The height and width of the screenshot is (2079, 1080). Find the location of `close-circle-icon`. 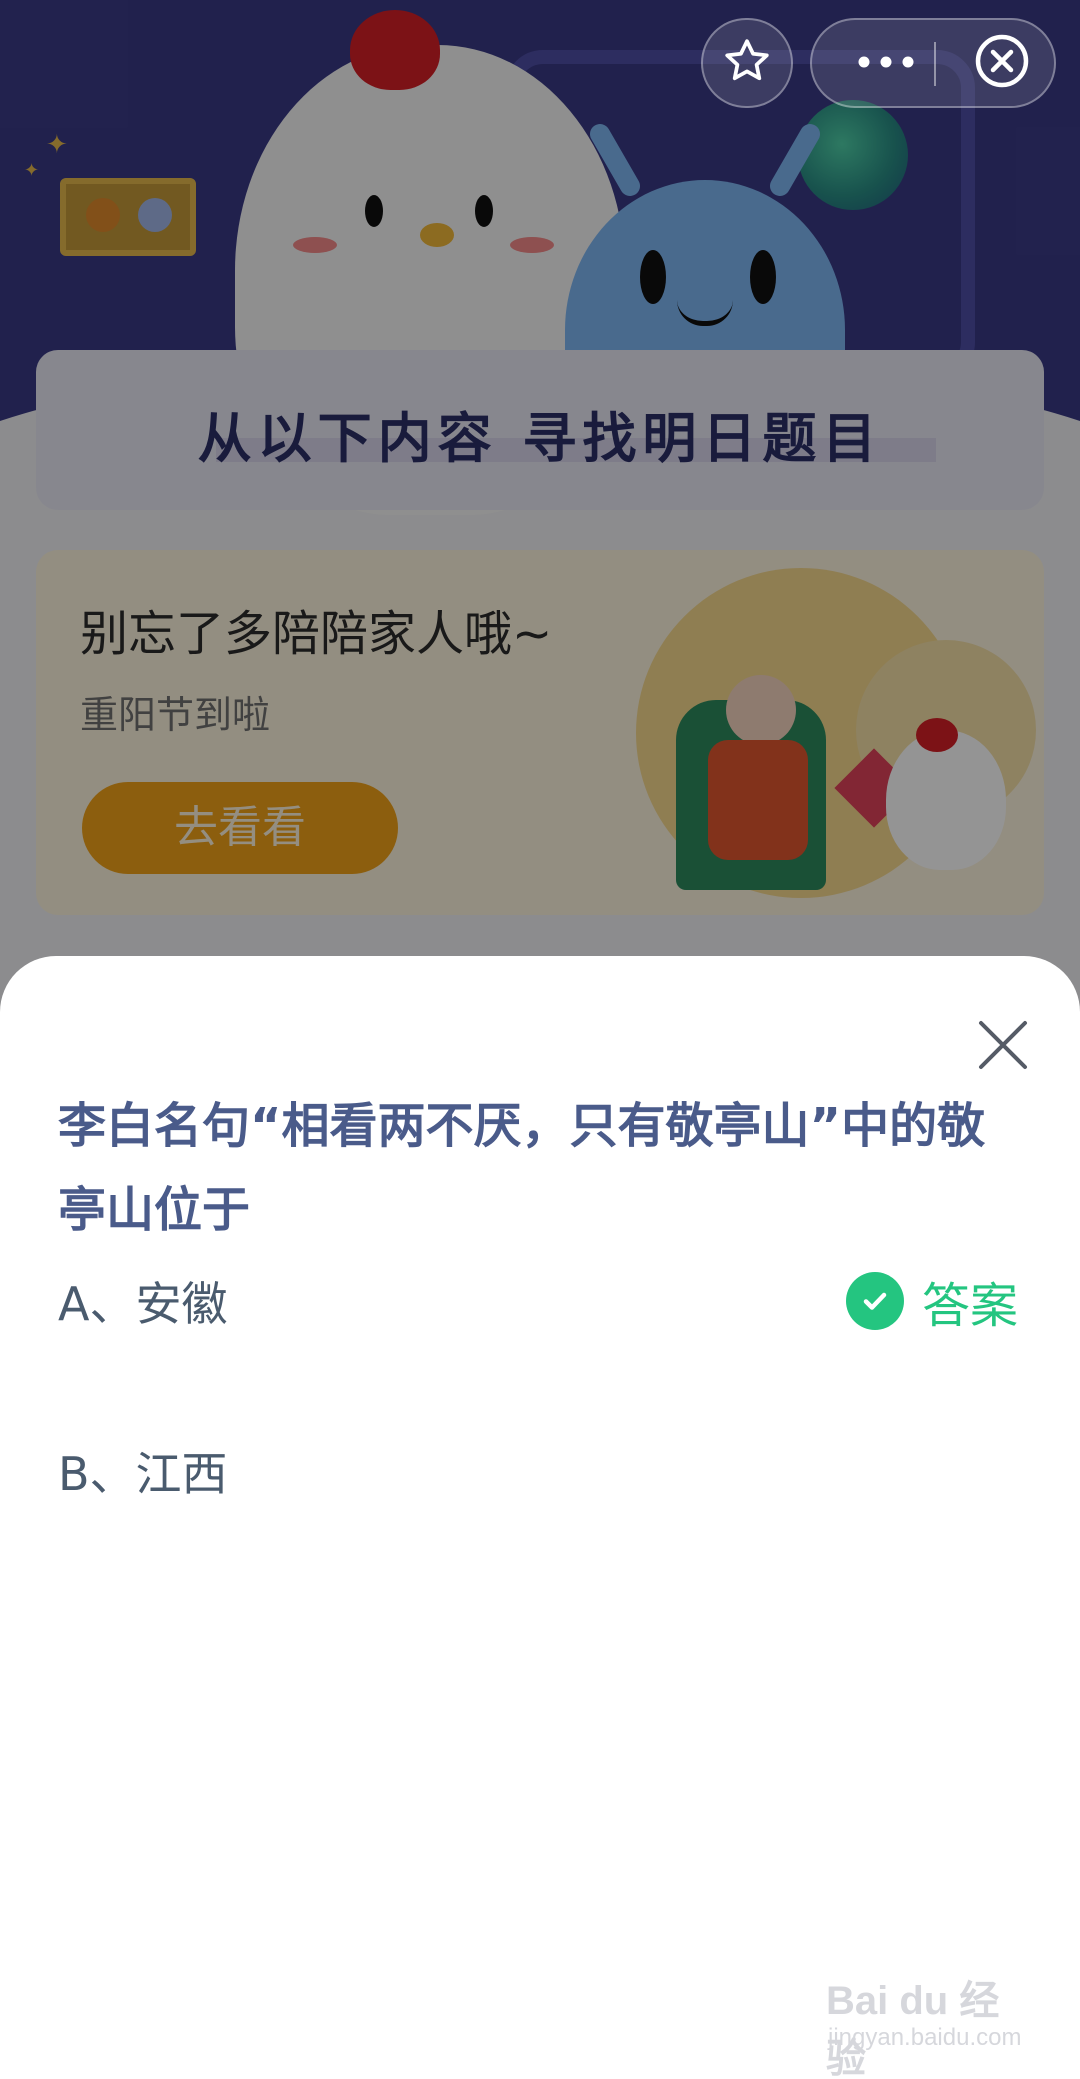

close-circle-icon is located at coordinates (1002, 63).